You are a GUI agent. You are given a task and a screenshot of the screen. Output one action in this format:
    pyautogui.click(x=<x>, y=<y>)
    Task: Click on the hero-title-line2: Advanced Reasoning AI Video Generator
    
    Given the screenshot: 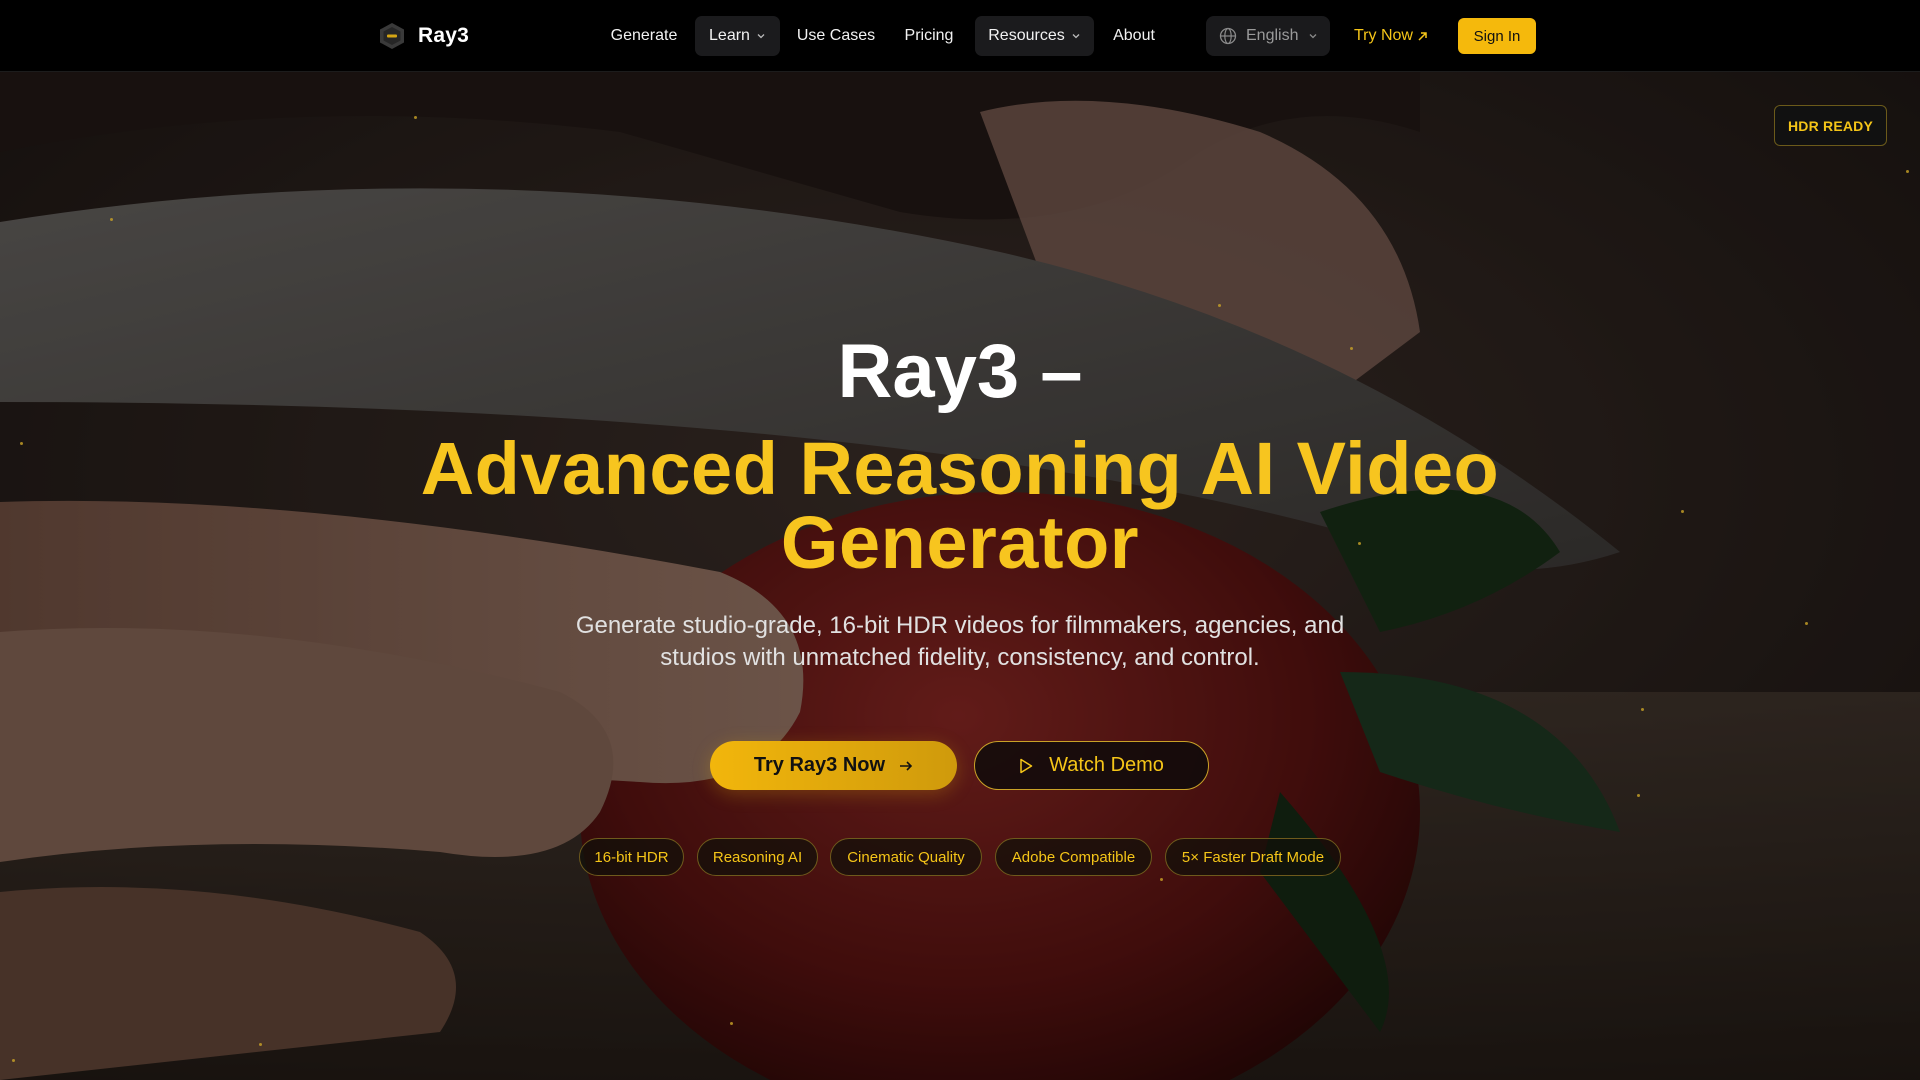 What is the action you would take?
    pyautogui.click(x=960, y=505)
    